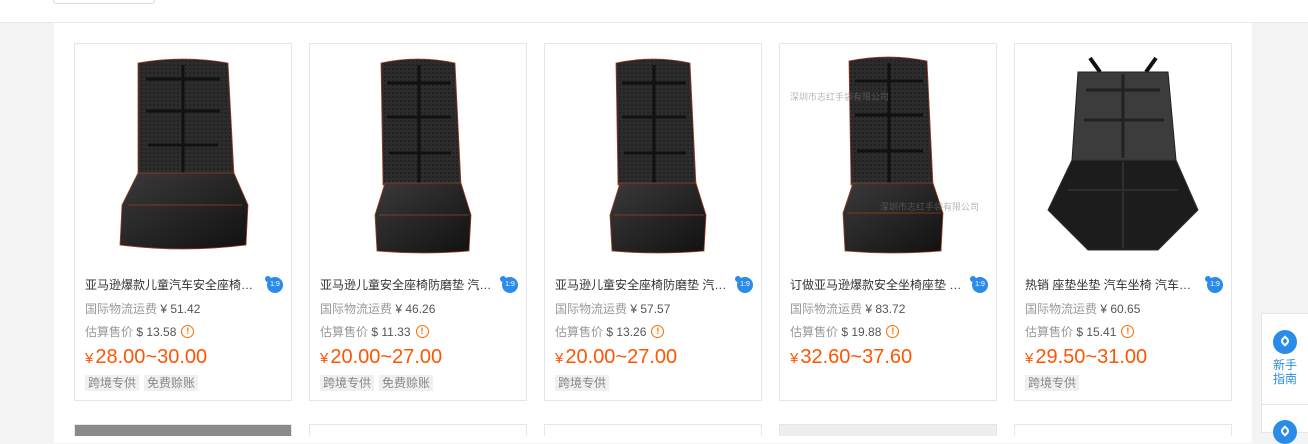 The width and height of the screenshot is (1308, 444). I want to click on guide-label-line-1: 新手, so click(1284, 365).